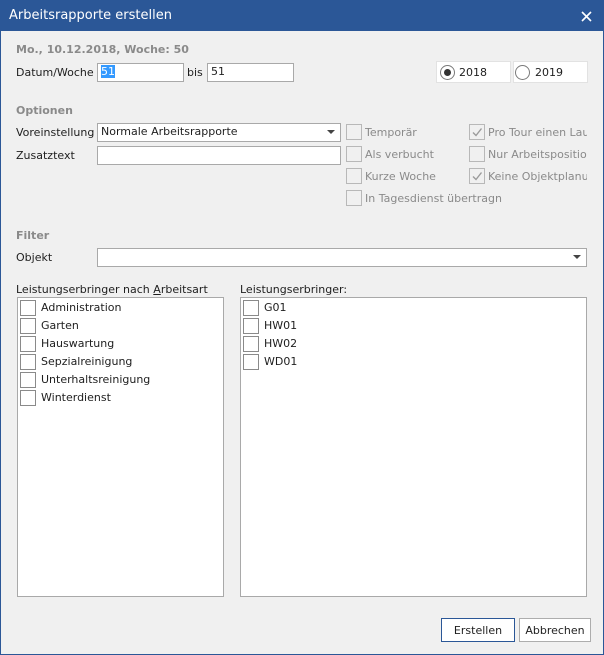 This screenshot has width=604, height=655. What do you see at coordinates (338, 344) in the screenshot?
I see `list-item: HW02` at bounding box center [338, 344].